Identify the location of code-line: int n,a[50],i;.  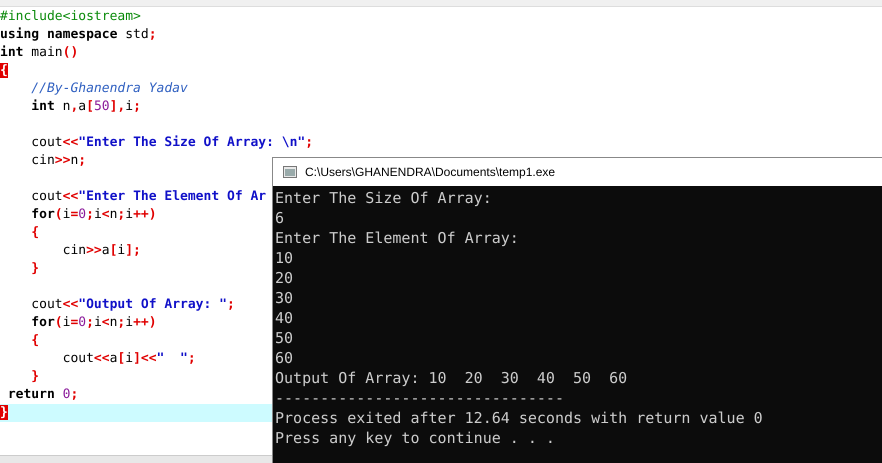
(85, 107).